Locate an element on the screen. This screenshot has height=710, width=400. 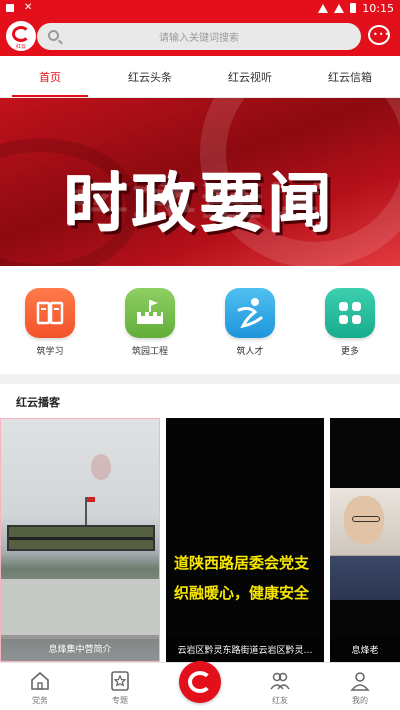
app-header: 红云 请输入关键词搜索 ••• is located at coordinates (200, 36).